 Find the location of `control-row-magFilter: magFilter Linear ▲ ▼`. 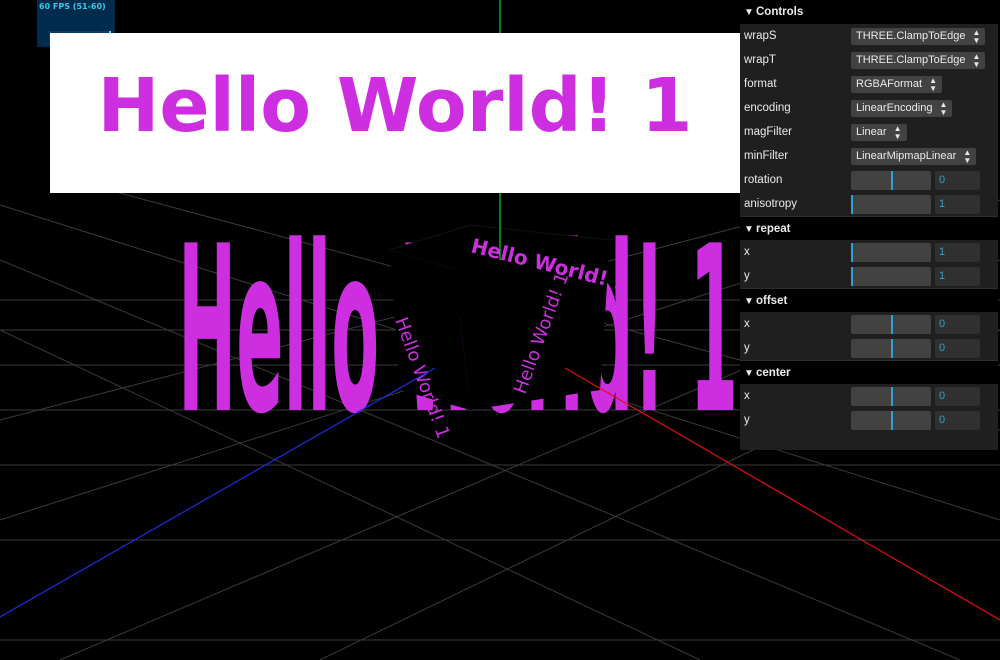

control-row-magFilter: magFilter Linear ▲ ▼ is located at coordinates (869, 132).